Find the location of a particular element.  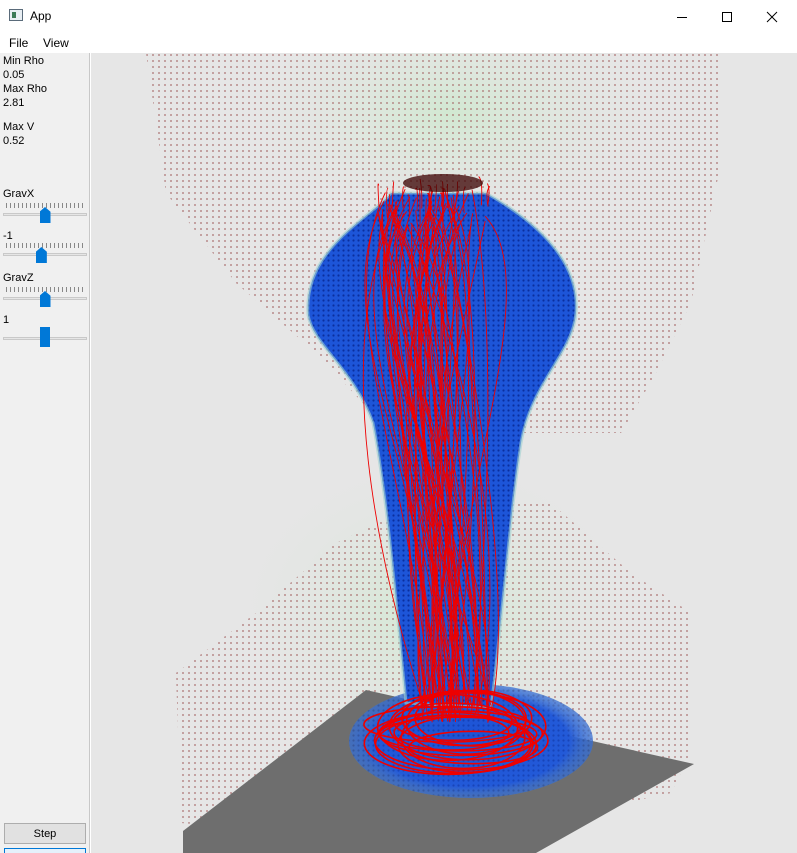

grav-z-slider is located at coordinates (45, 298).